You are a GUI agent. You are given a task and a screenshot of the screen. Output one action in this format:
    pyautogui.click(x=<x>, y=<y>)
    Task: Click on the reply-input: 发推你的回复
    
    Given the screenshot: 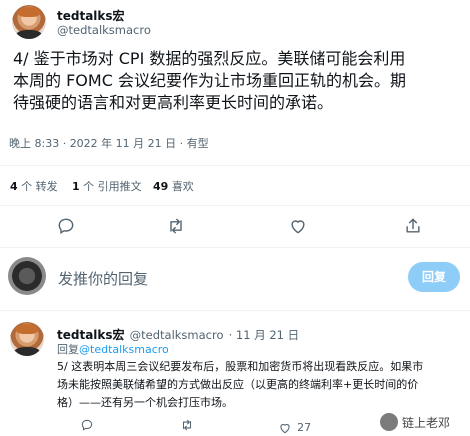 What is the action you would take?
    pyautogui.click(x=103, y=278)
    